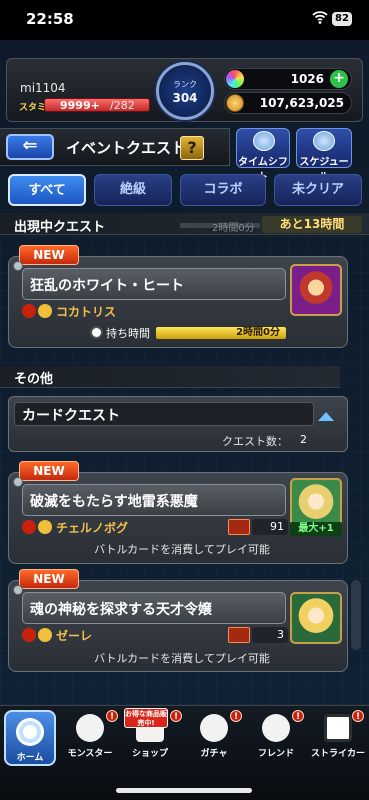 The width and height of the screenshot is (369, 800). I want to click on player-name: mi1104, so click(43, 88).